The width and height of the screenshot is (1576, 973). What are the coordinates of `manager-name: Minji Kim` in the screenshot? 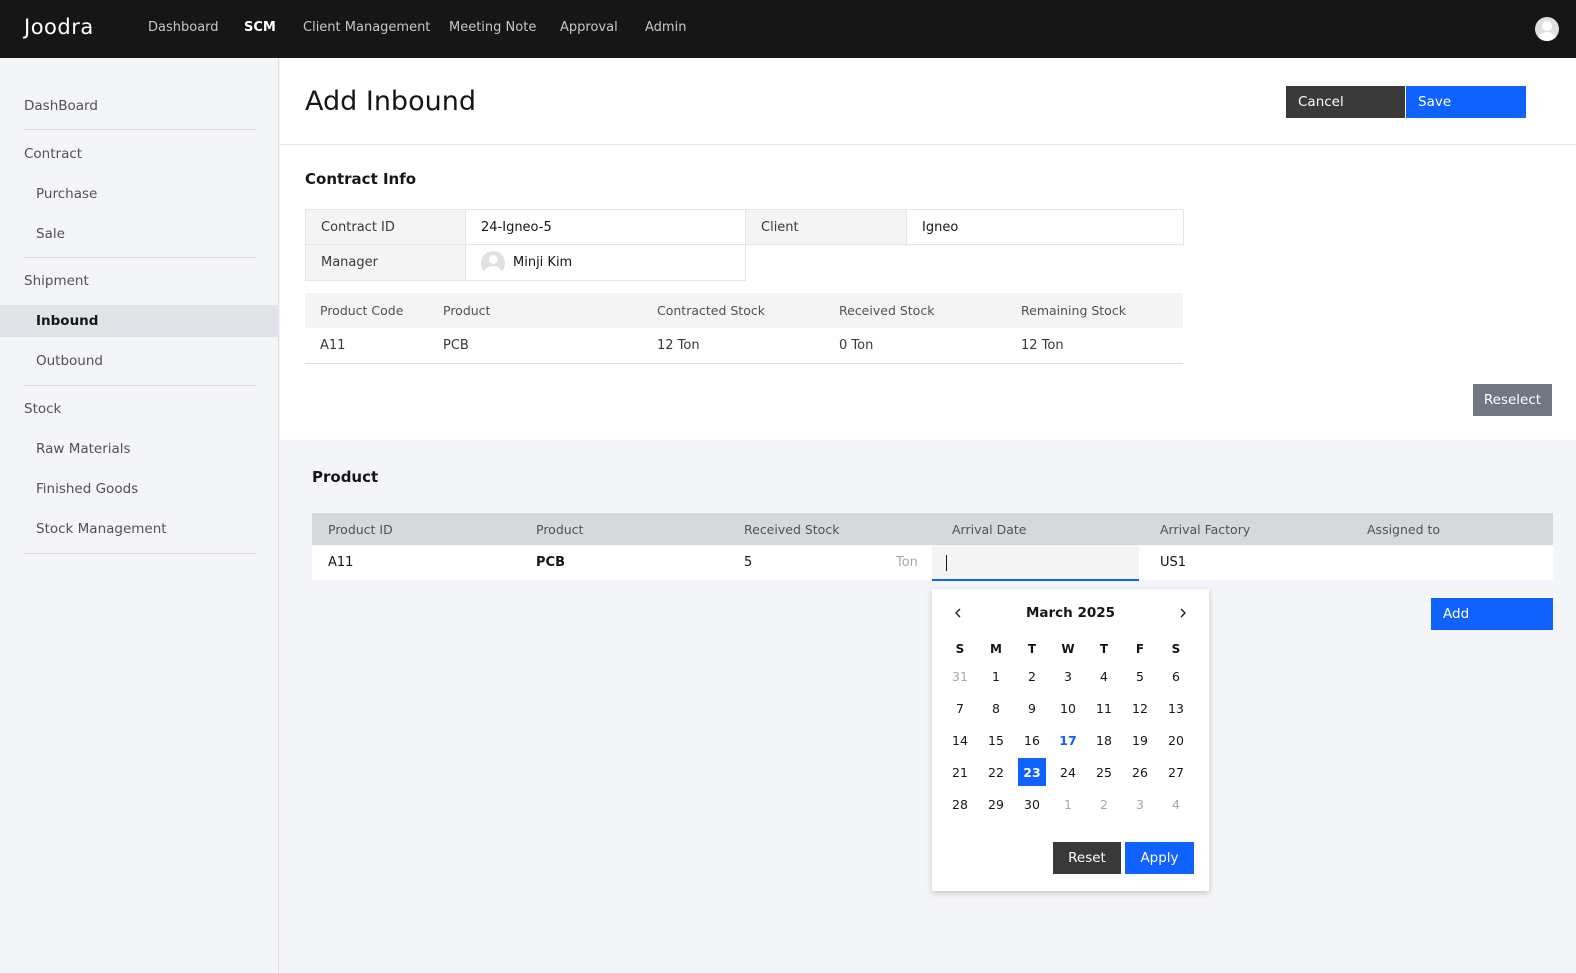 It's located at (543, 262).